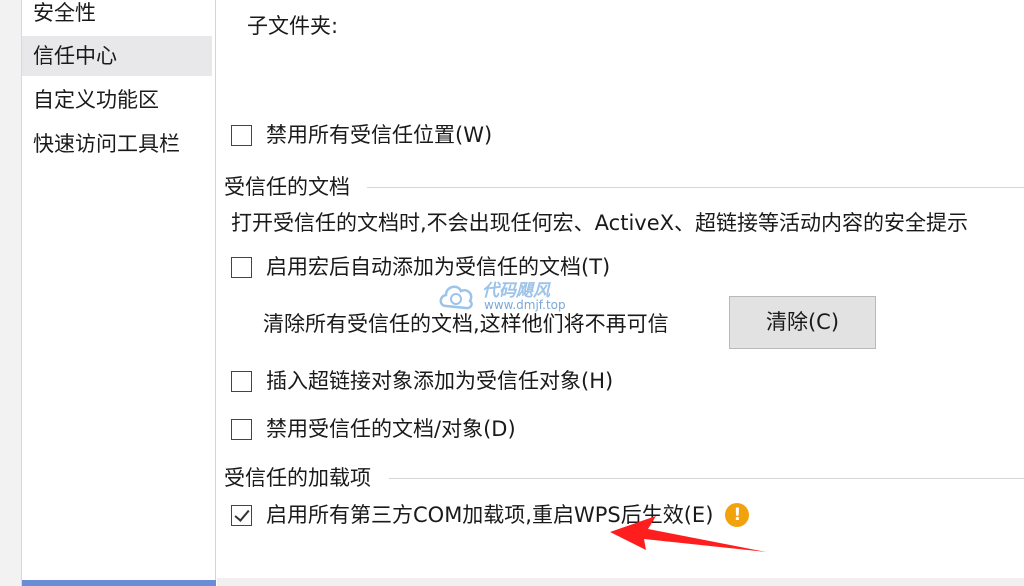 The height and width of the screenshot is (586, 1024). I want to click on disable-all-trusted-locations-option: 禁用所有受信任位置(W), so click(361, 135).